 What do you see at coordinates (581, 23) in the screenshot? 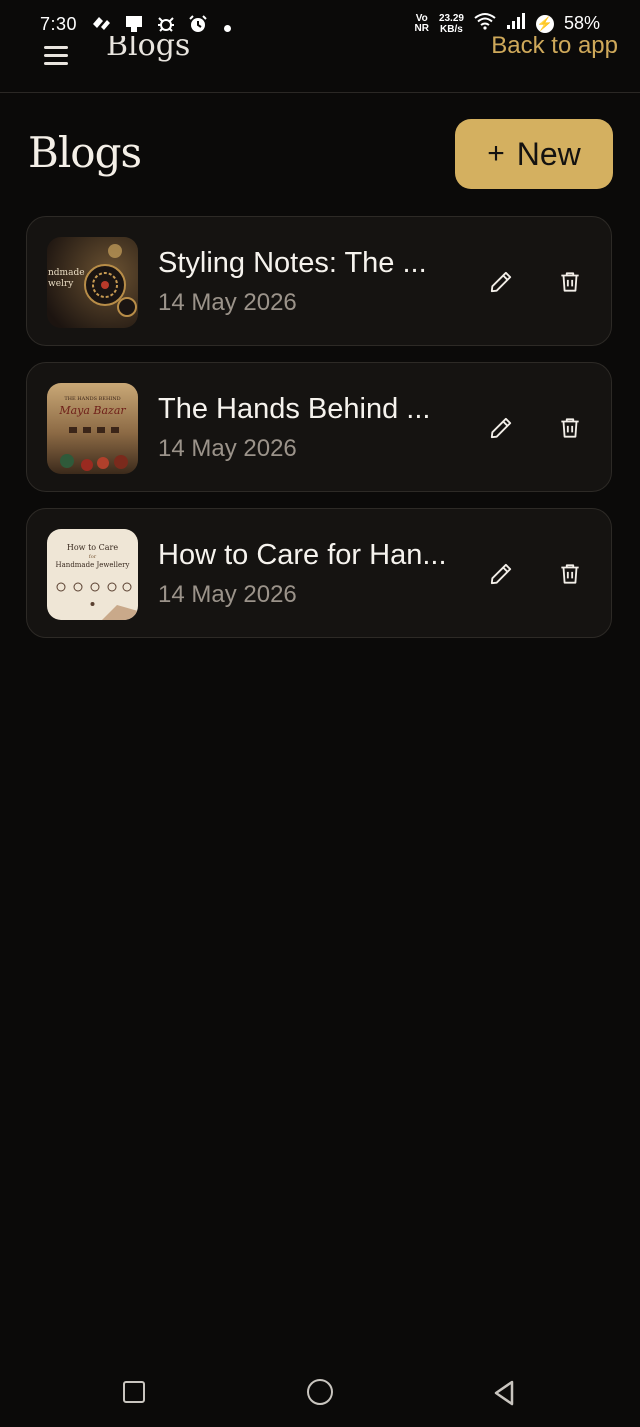
I see `battery-percent: 58%` at bounding box center [581, 23].